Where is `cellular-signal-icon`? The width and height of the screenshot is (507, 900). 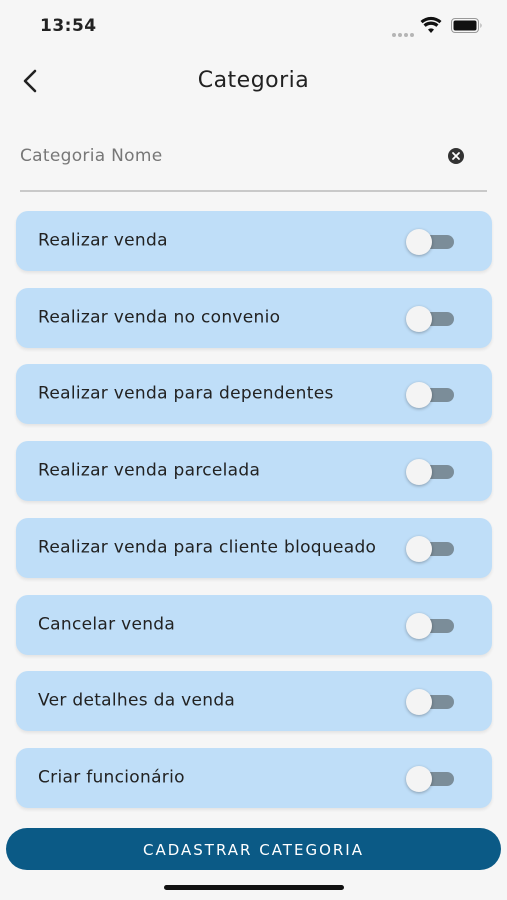 cellular-signal-icon is located at coordinates (404, 29).